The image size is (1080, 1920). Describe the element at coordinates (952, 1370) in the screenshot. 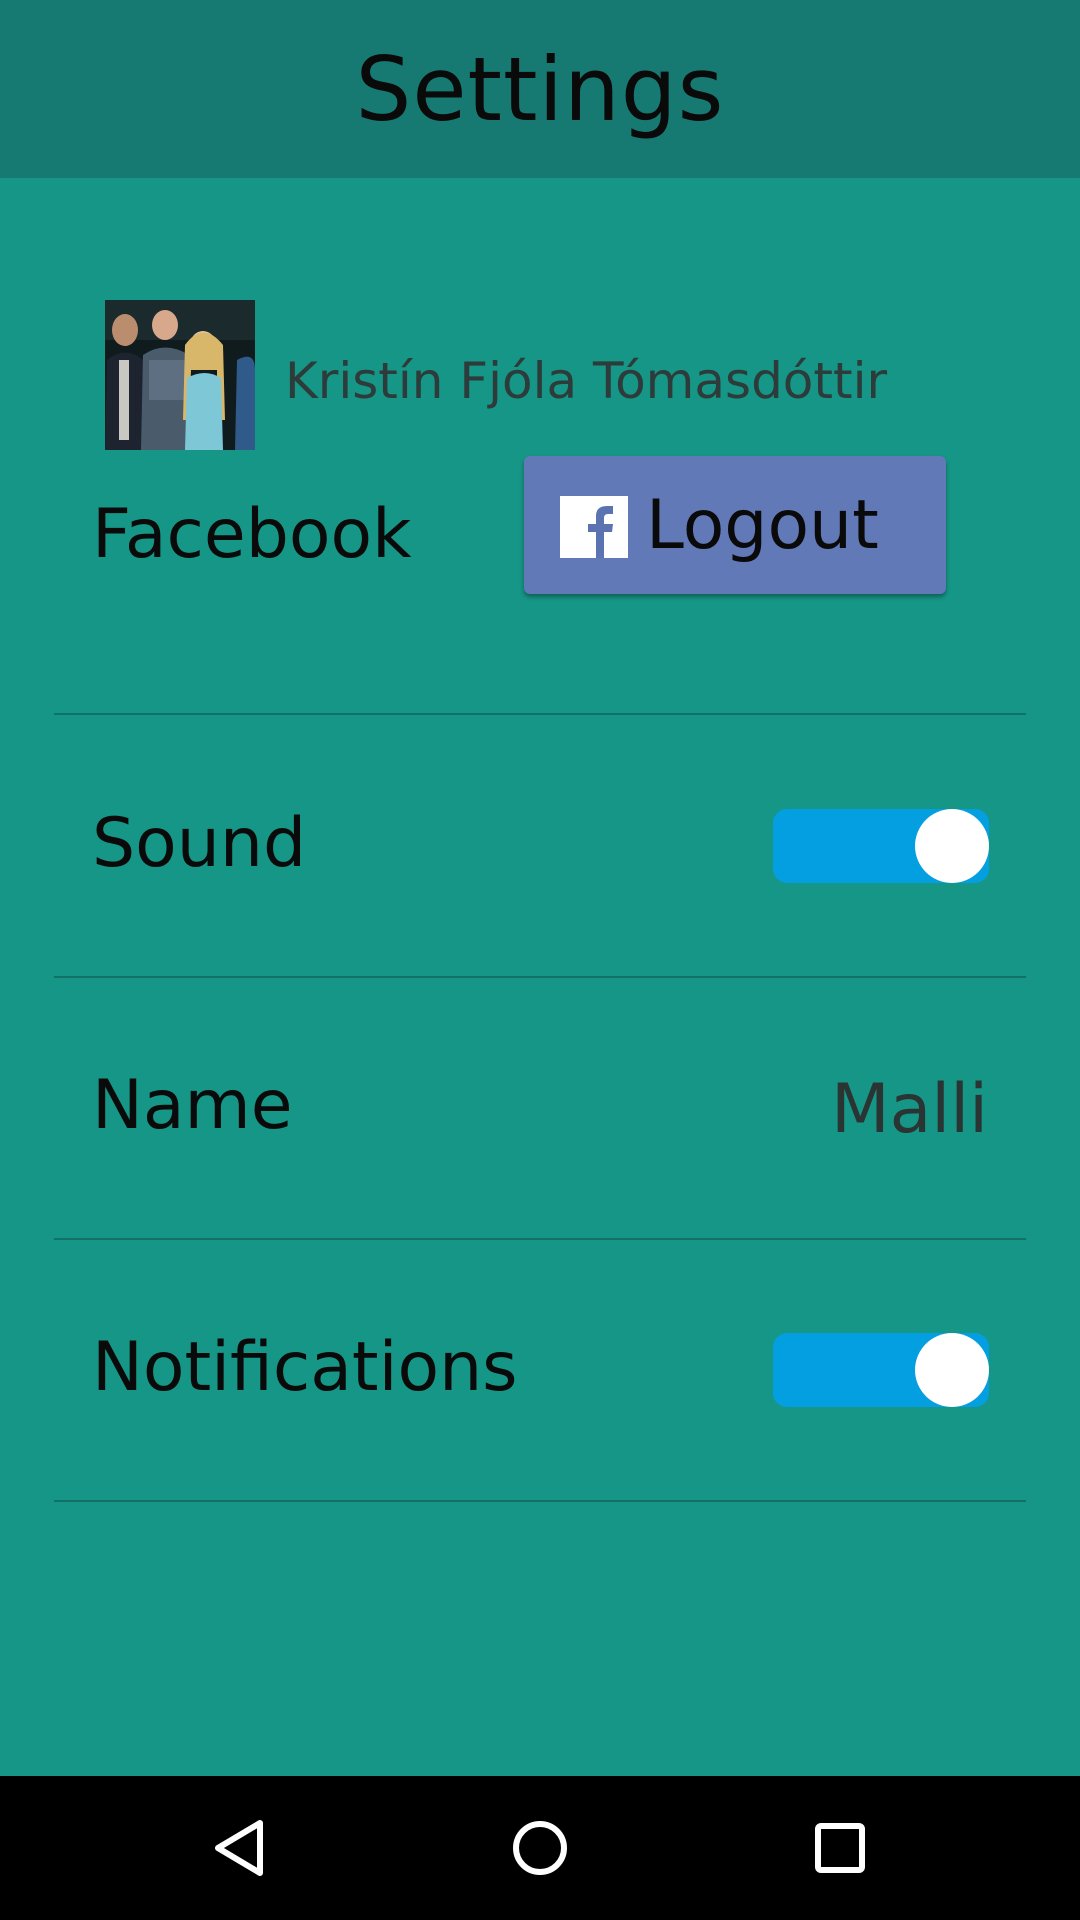

I see `notifications-toggle-knob` at that location.